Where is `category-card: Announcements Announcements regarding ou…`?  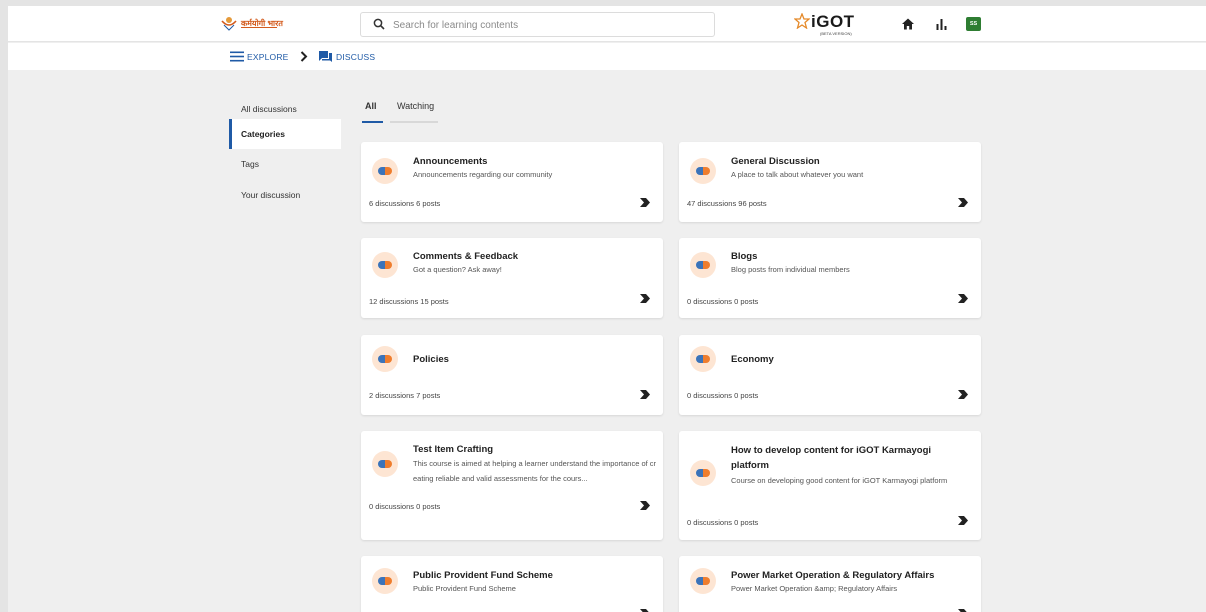
category-card: Announcements Announcements regarding ou… is located at coordinates (512, 182).